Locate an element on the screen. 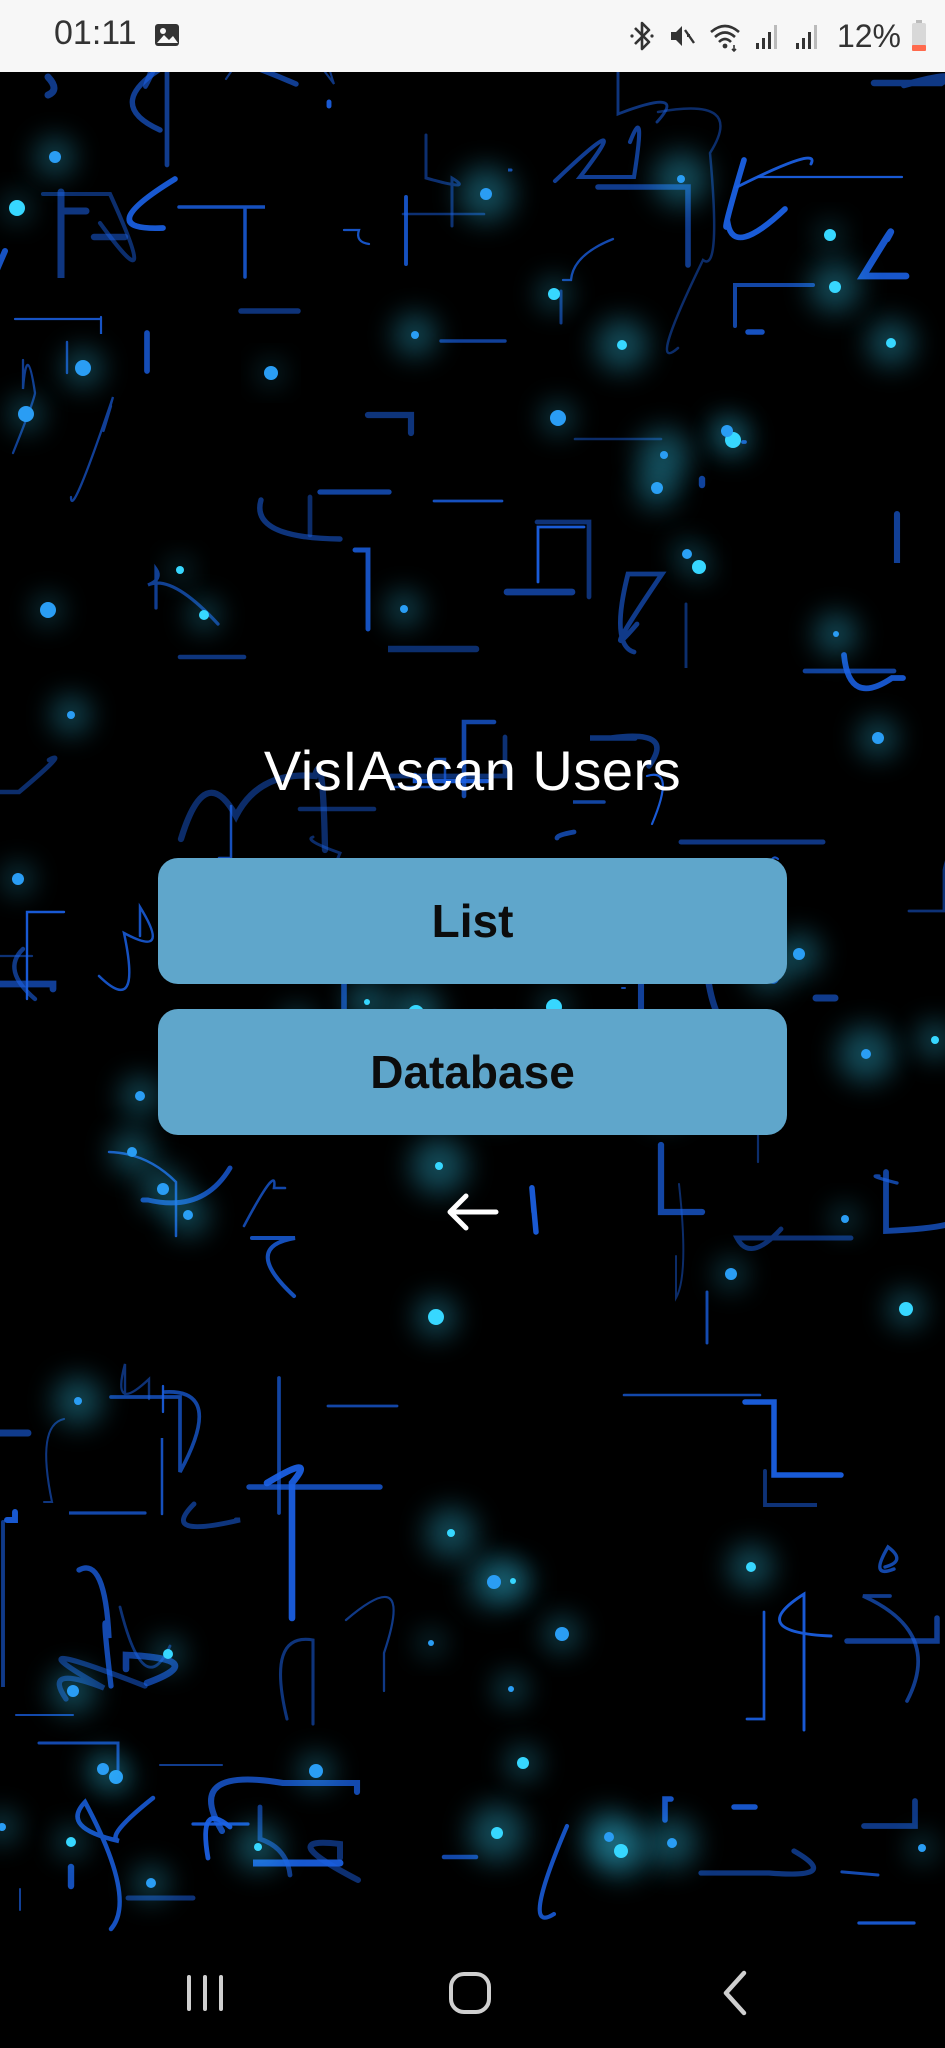 This screenshot has height=2048, width=945. gallery-icon is located at coordinates (167, 35).